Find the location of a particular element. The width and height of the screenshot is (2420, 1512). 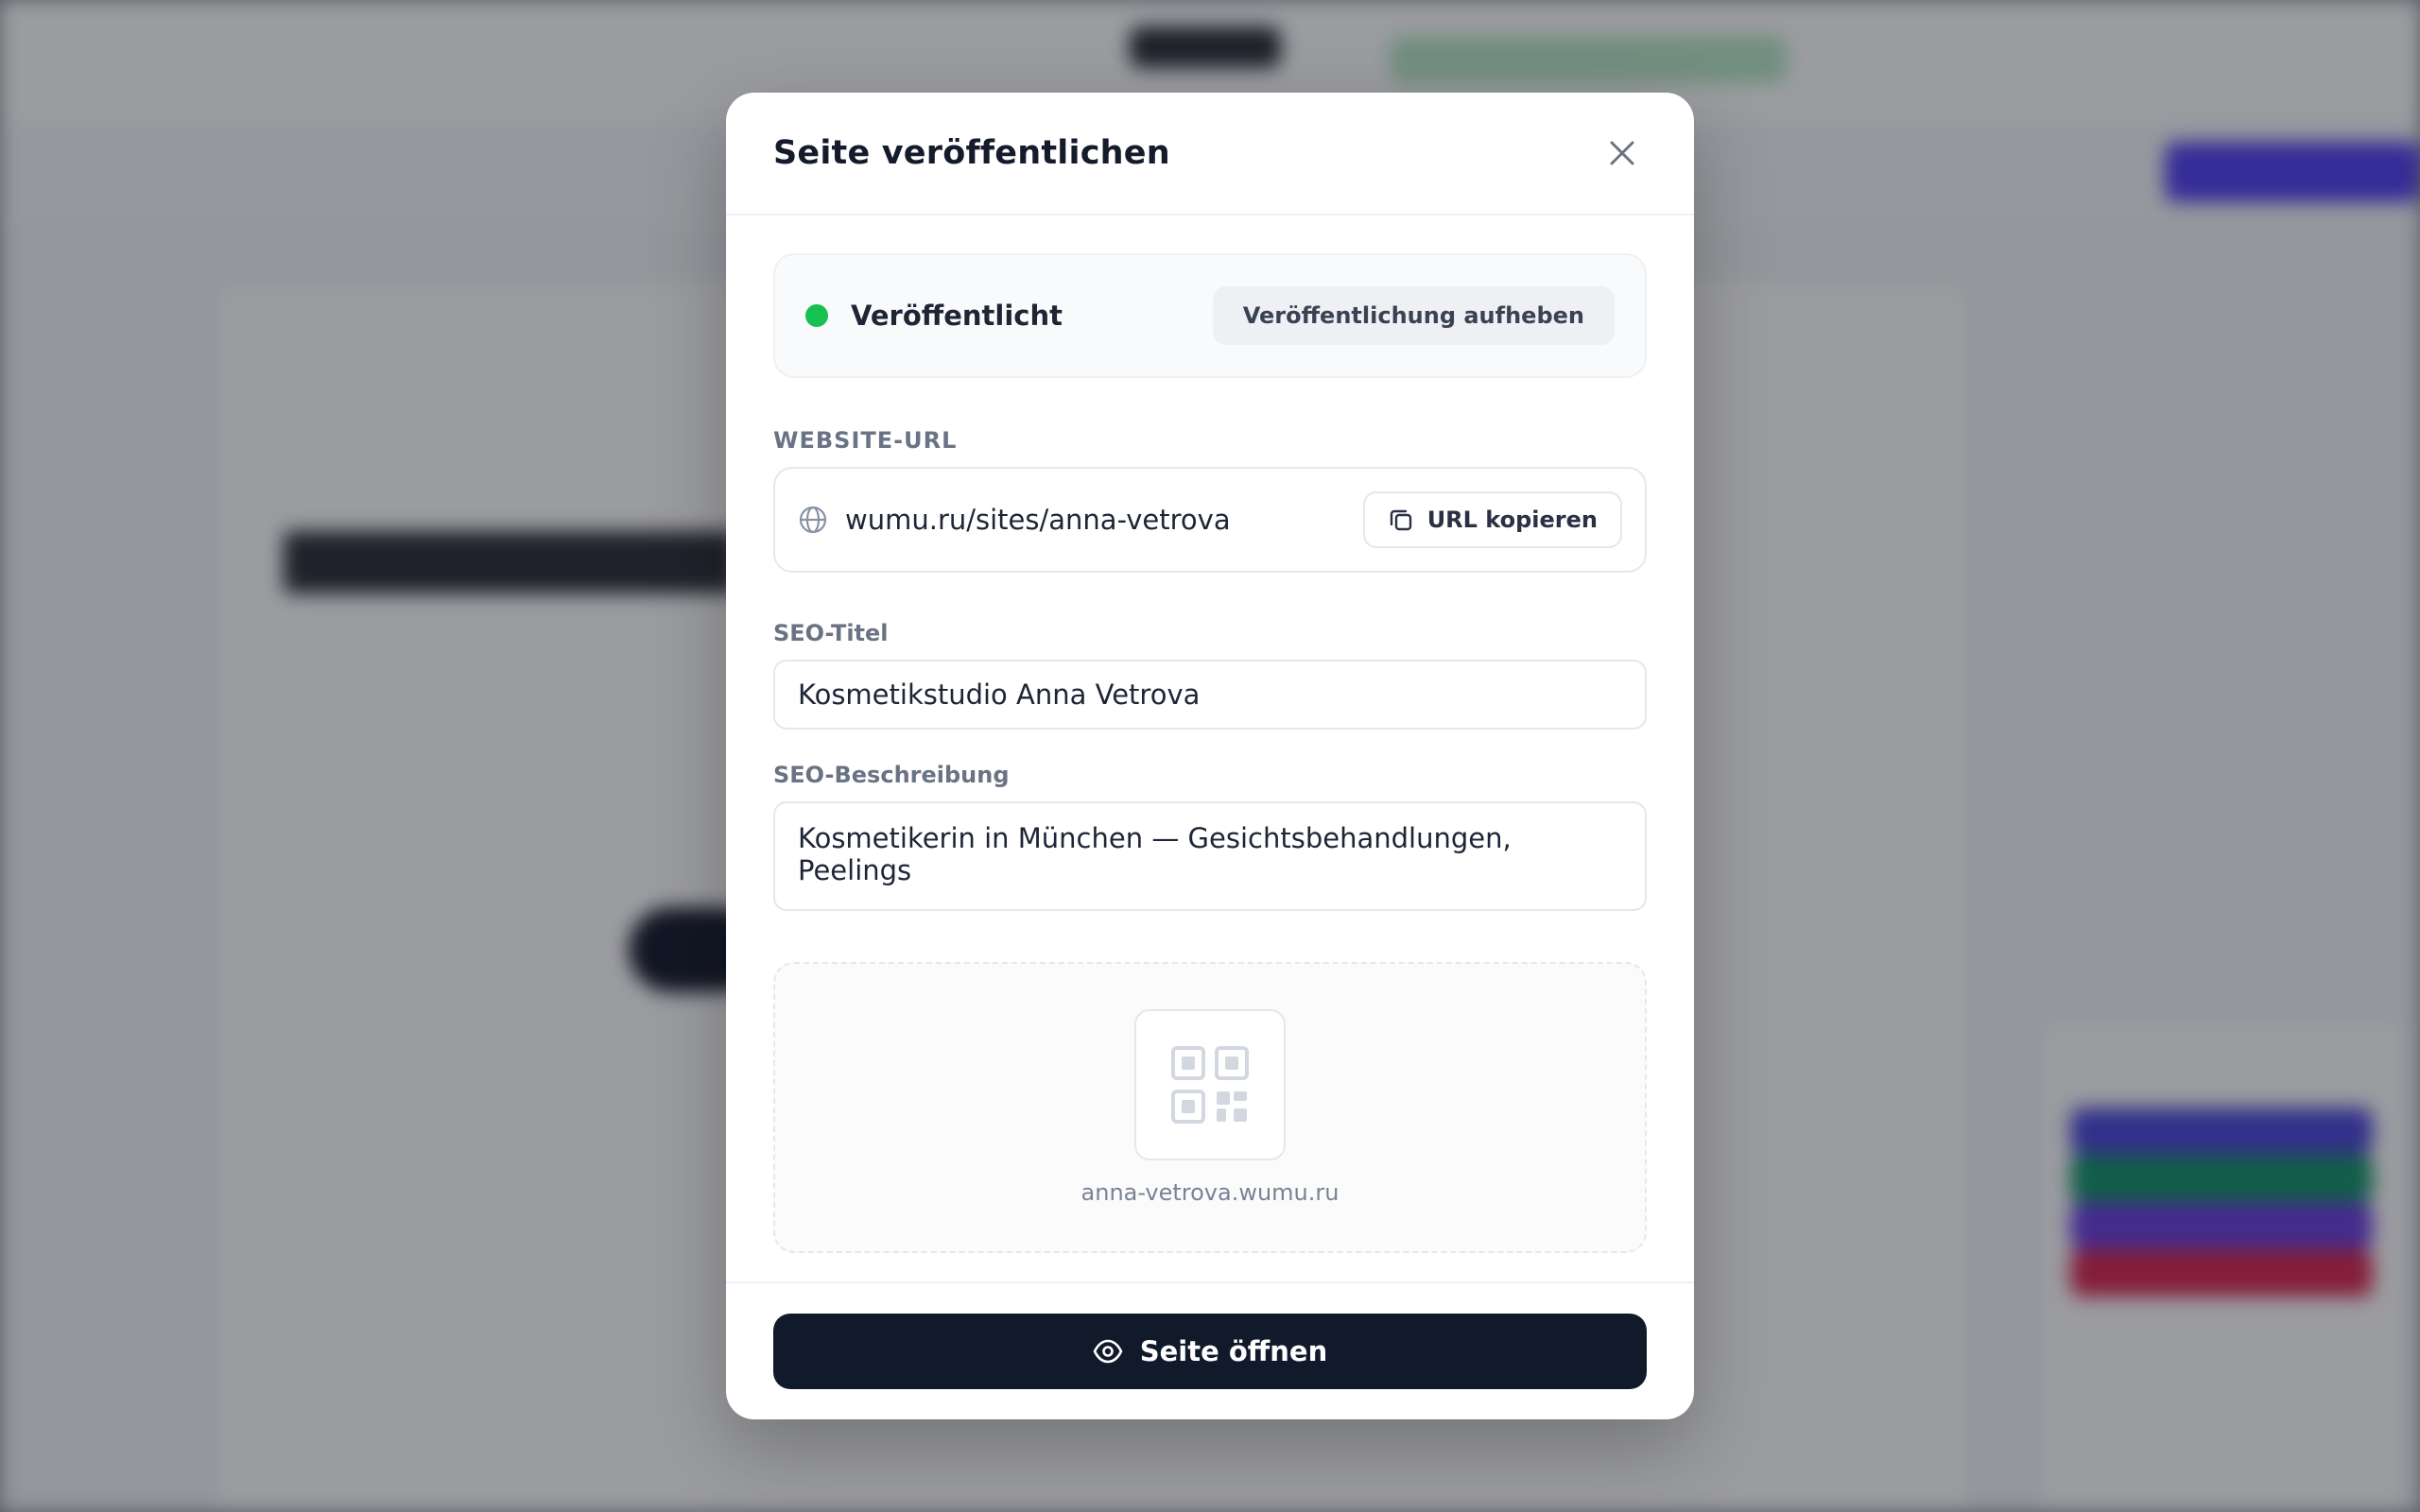

unpublish-button: Veröffentlichung aufheben is located at coordinates (1413, 315).